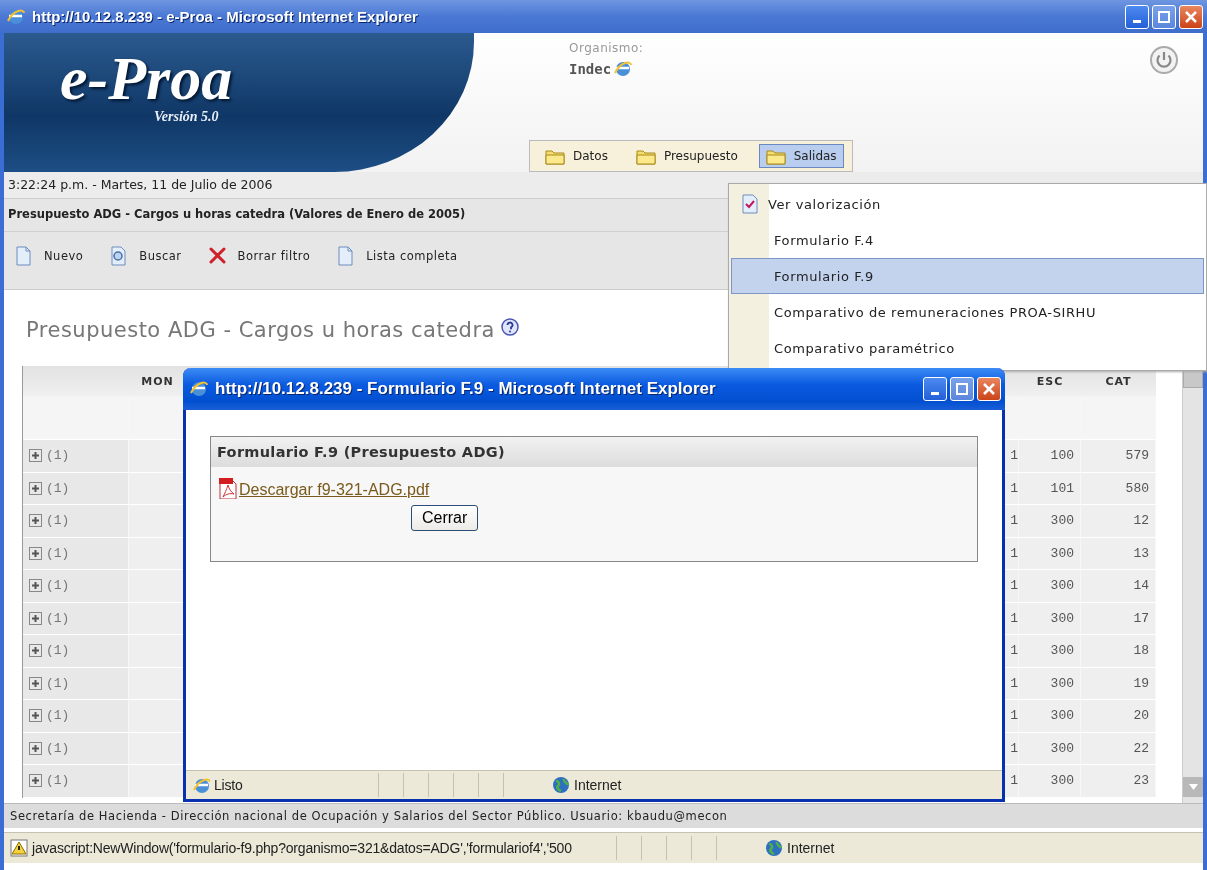  What do you see at coordinates (397, 255) in the screenshot?
I see `toolbar-button: Lista completa` at bounding box center [397, 255].